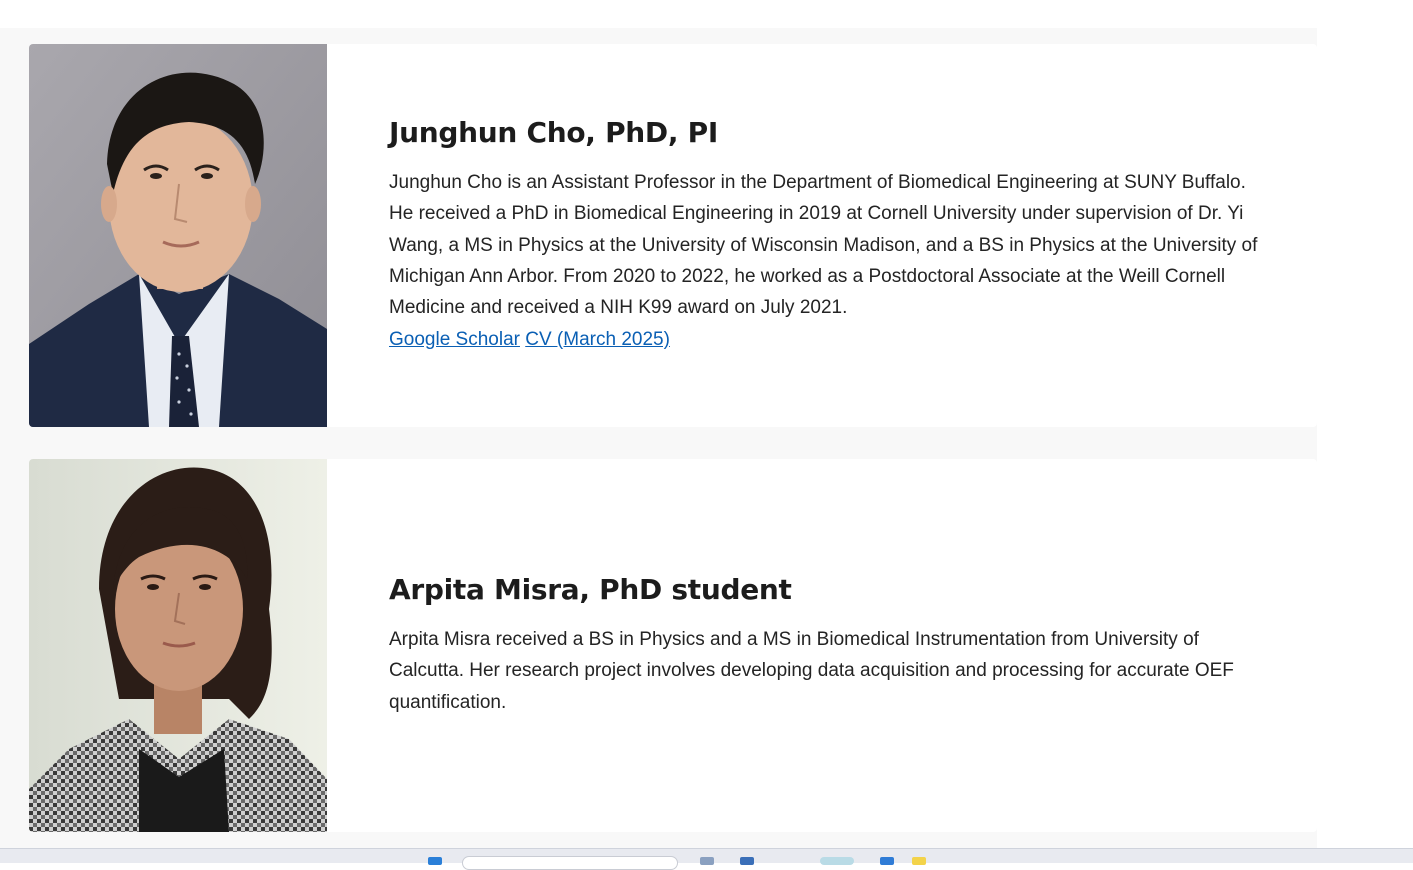 The height and width of the screenshot is (870, 1413). I want to click on person-name: Arpita Misra, PhD student, so click(590, 589).